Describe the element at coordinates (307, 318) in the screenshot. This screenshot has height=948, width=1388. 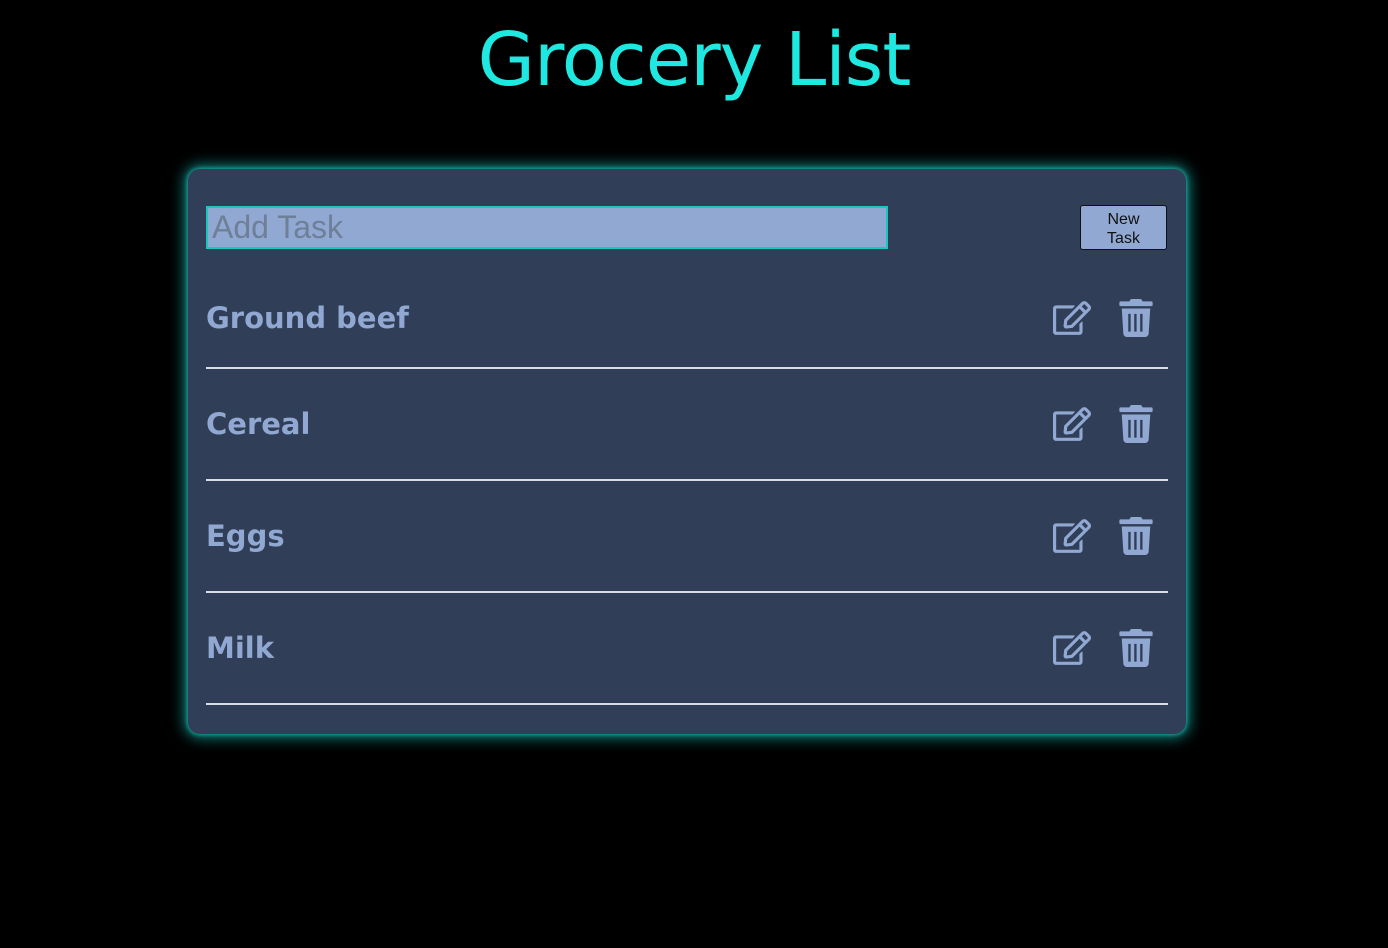
I see `task-label: Ground beef` at that location.